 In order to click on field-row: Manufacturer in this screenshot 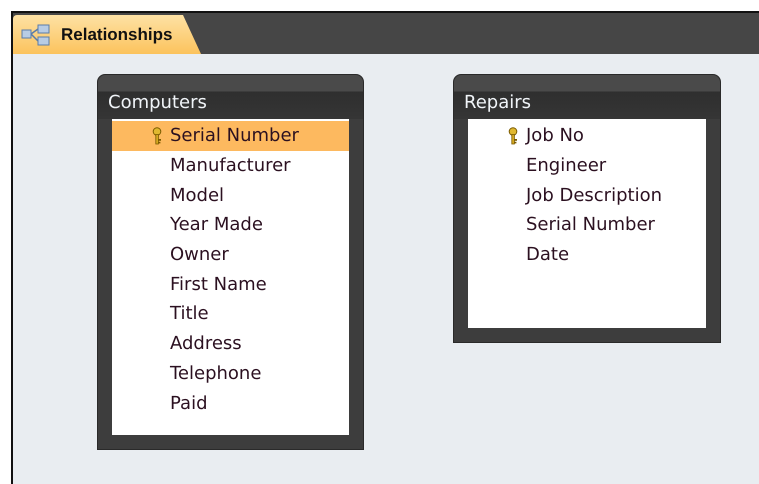, I will do `click(230, 165)`.